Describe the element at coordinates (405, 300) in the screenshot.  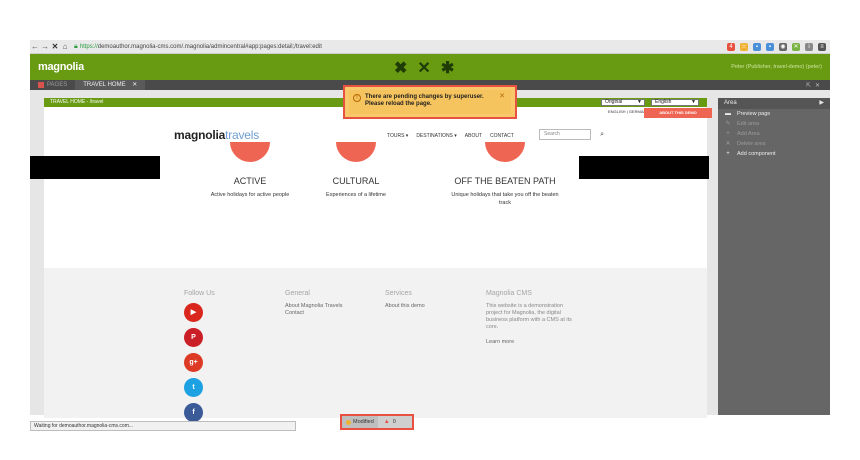
I see `footer-services: Services About this demo` at that location.